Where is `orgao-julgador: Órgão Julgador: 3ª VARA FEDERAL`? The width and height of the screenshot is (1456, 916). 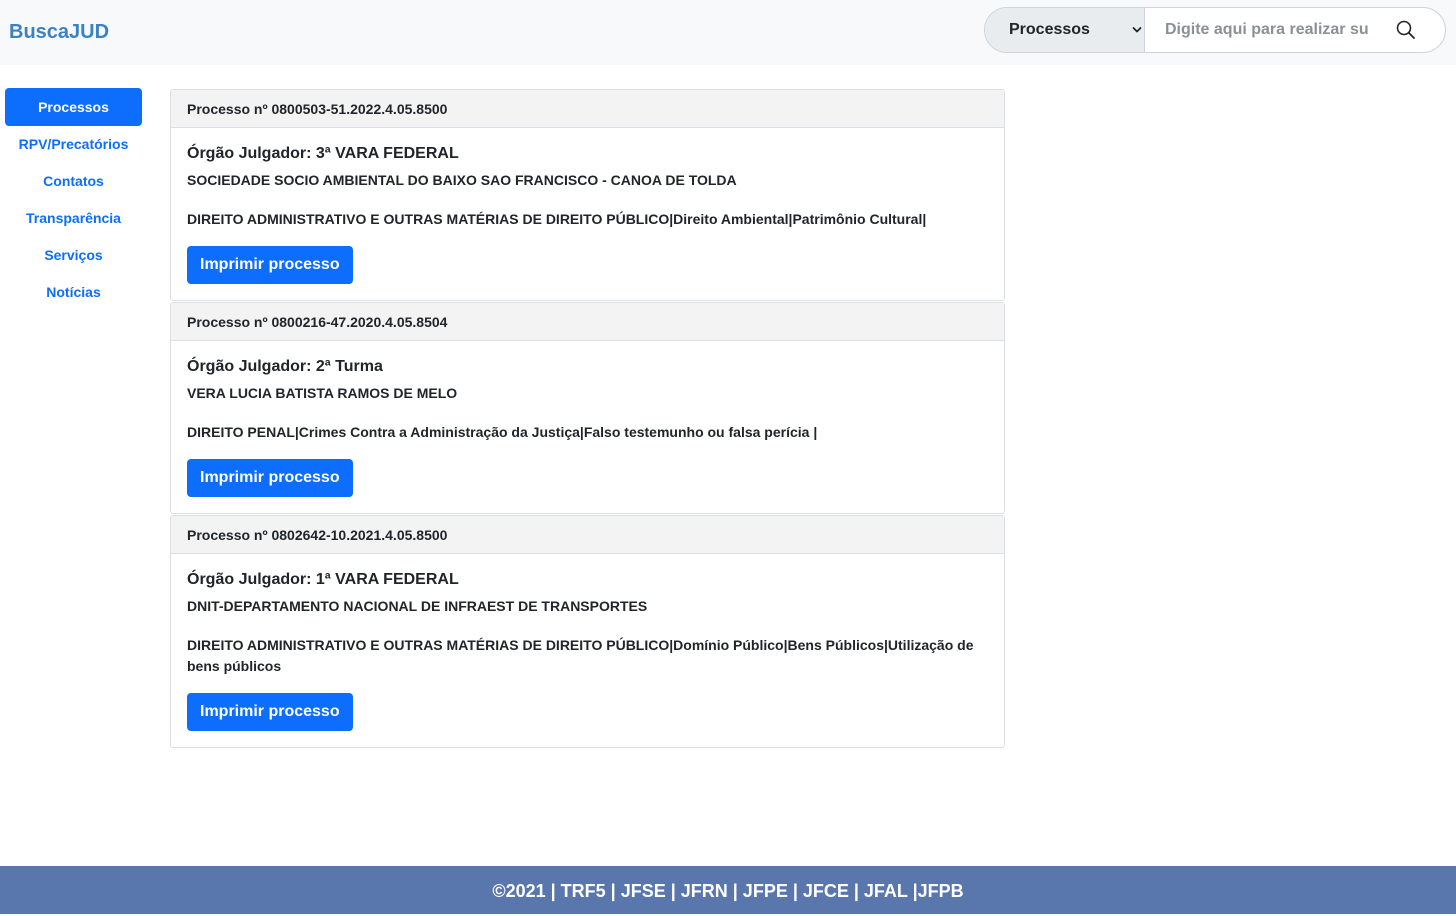
orgao-julgador: Órgão Julgador: 3ª VARA FEDERAL is located at coordinates (323, 153).